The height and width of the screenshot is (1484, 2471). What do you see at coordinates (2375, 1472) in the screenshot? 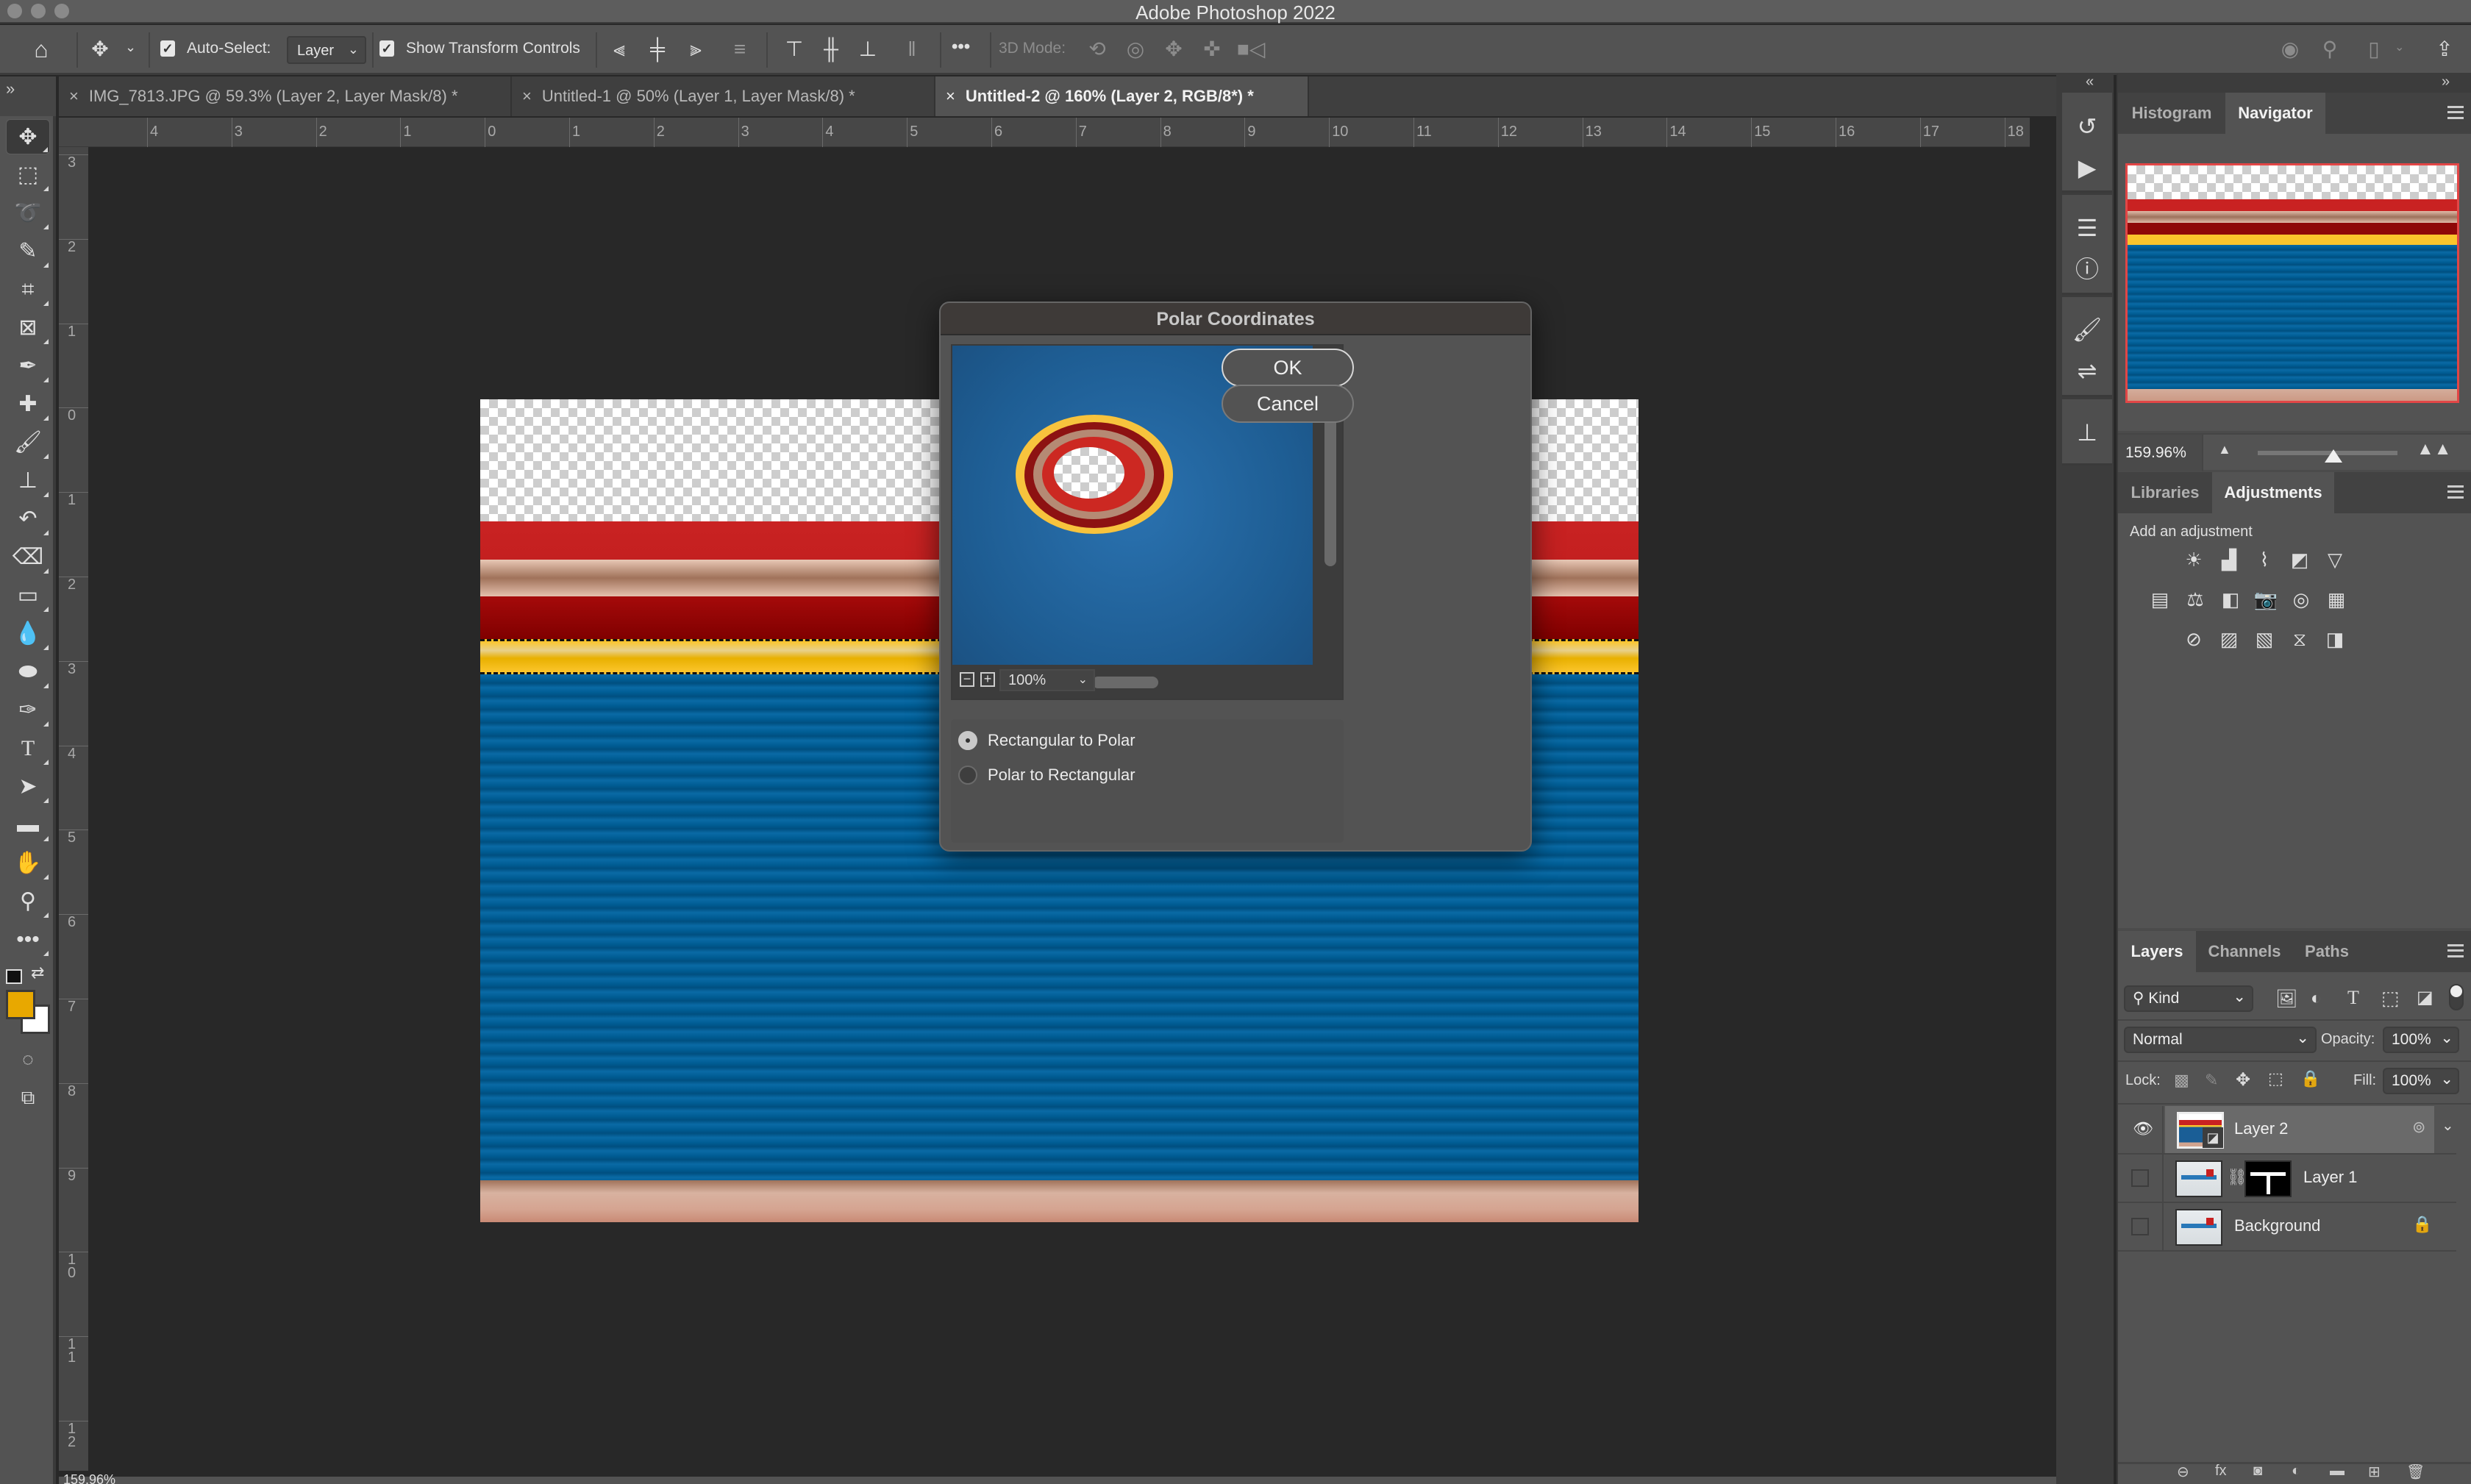
I see `new-layer-icon: ⊞` at bounding box center [2375, 1472].